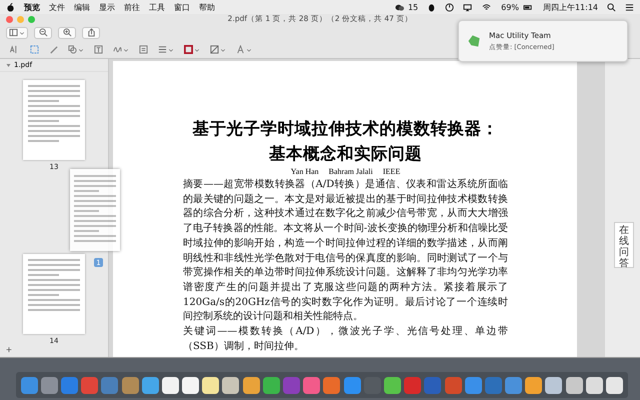 The width and height of the screenshot is (640, 400). I want to click on menu-item: 窗口, so click(182, 7).